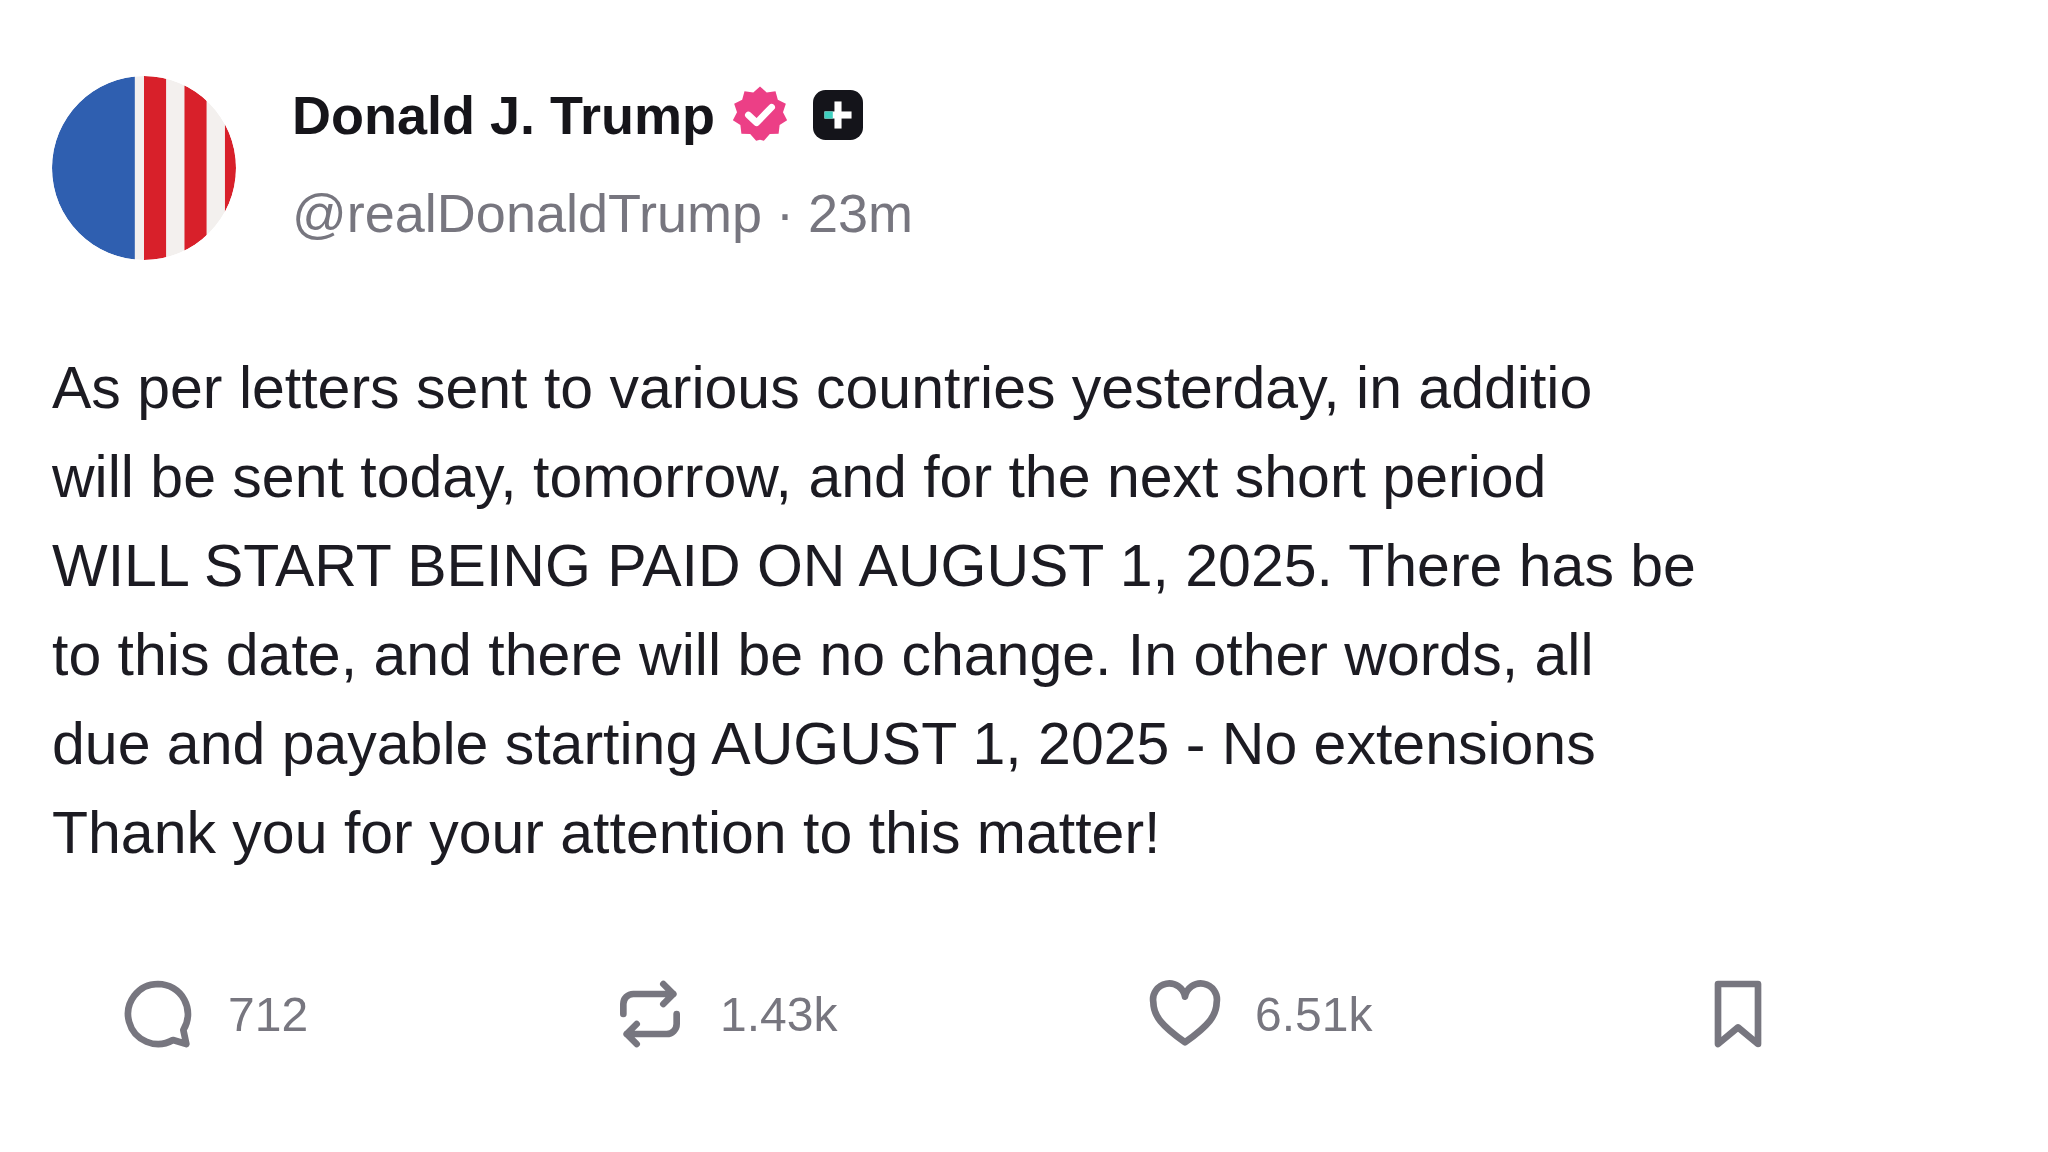 This screenshot has height=1152, width=2048. I want to click on post-text-line: Thank you for your attention to this matter!, so click(607, 833).